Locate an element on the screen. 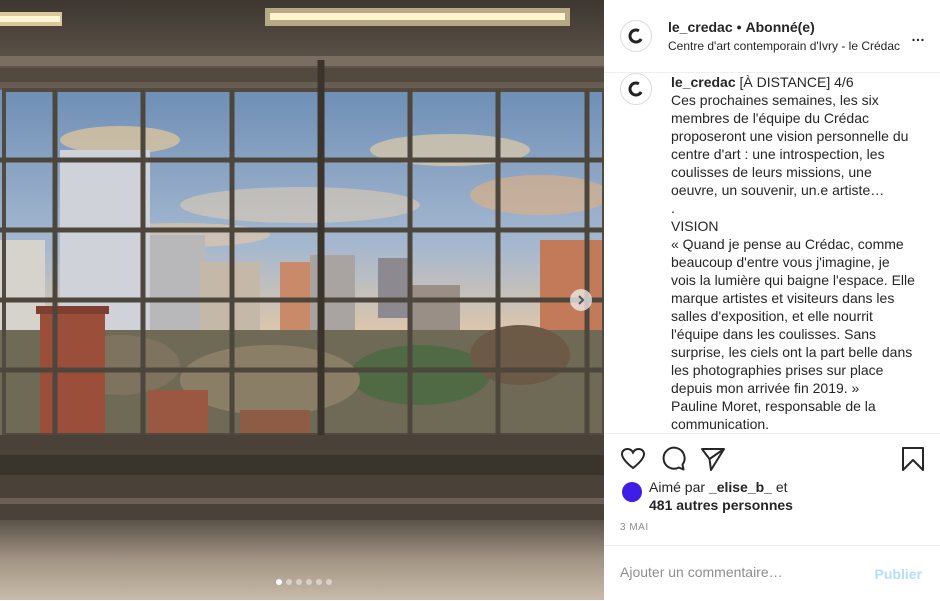 The image size is (940, 601). caption-line: salles d'exposition, et elle nourrit is located at coordinates (772, 316).